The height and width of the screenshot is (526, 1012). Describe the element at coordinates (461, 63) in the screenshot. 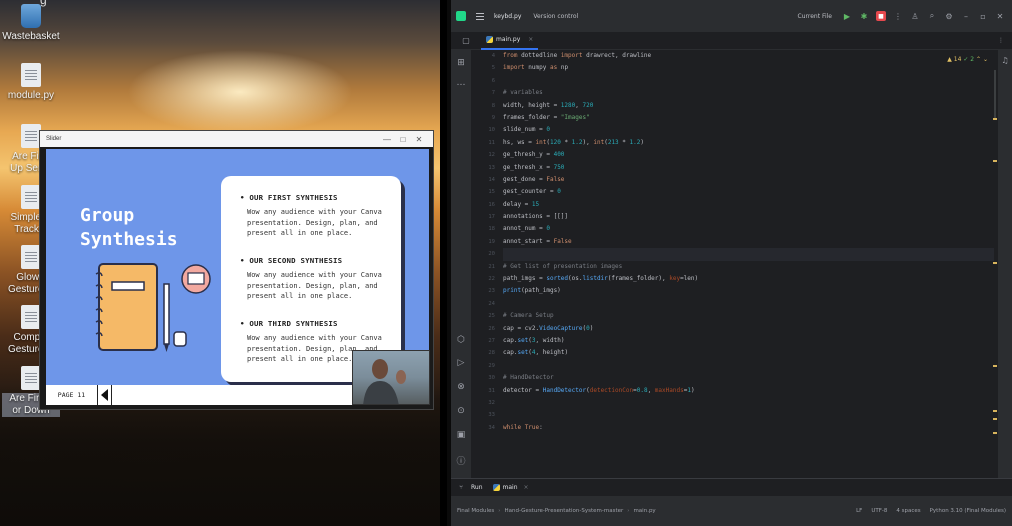

I see `structure-icon: ⊞` at that location.